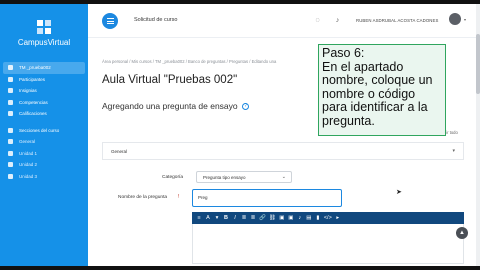 Image resolution: width=480 pixels, height=270 pixels. What do you see at coordinates (28, 176) in the screenshot?
I see `sidebar-item-label: Unidad 3` at bounding box center [28, 176].